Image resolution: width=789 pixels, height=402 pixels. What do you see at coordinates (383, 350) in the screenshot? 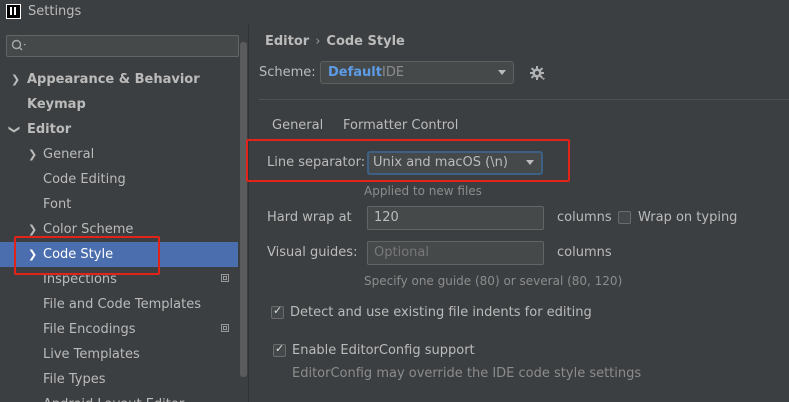
I see `editorconfig-label: Enable EditorConfig support` at bounding box center [383, 350].